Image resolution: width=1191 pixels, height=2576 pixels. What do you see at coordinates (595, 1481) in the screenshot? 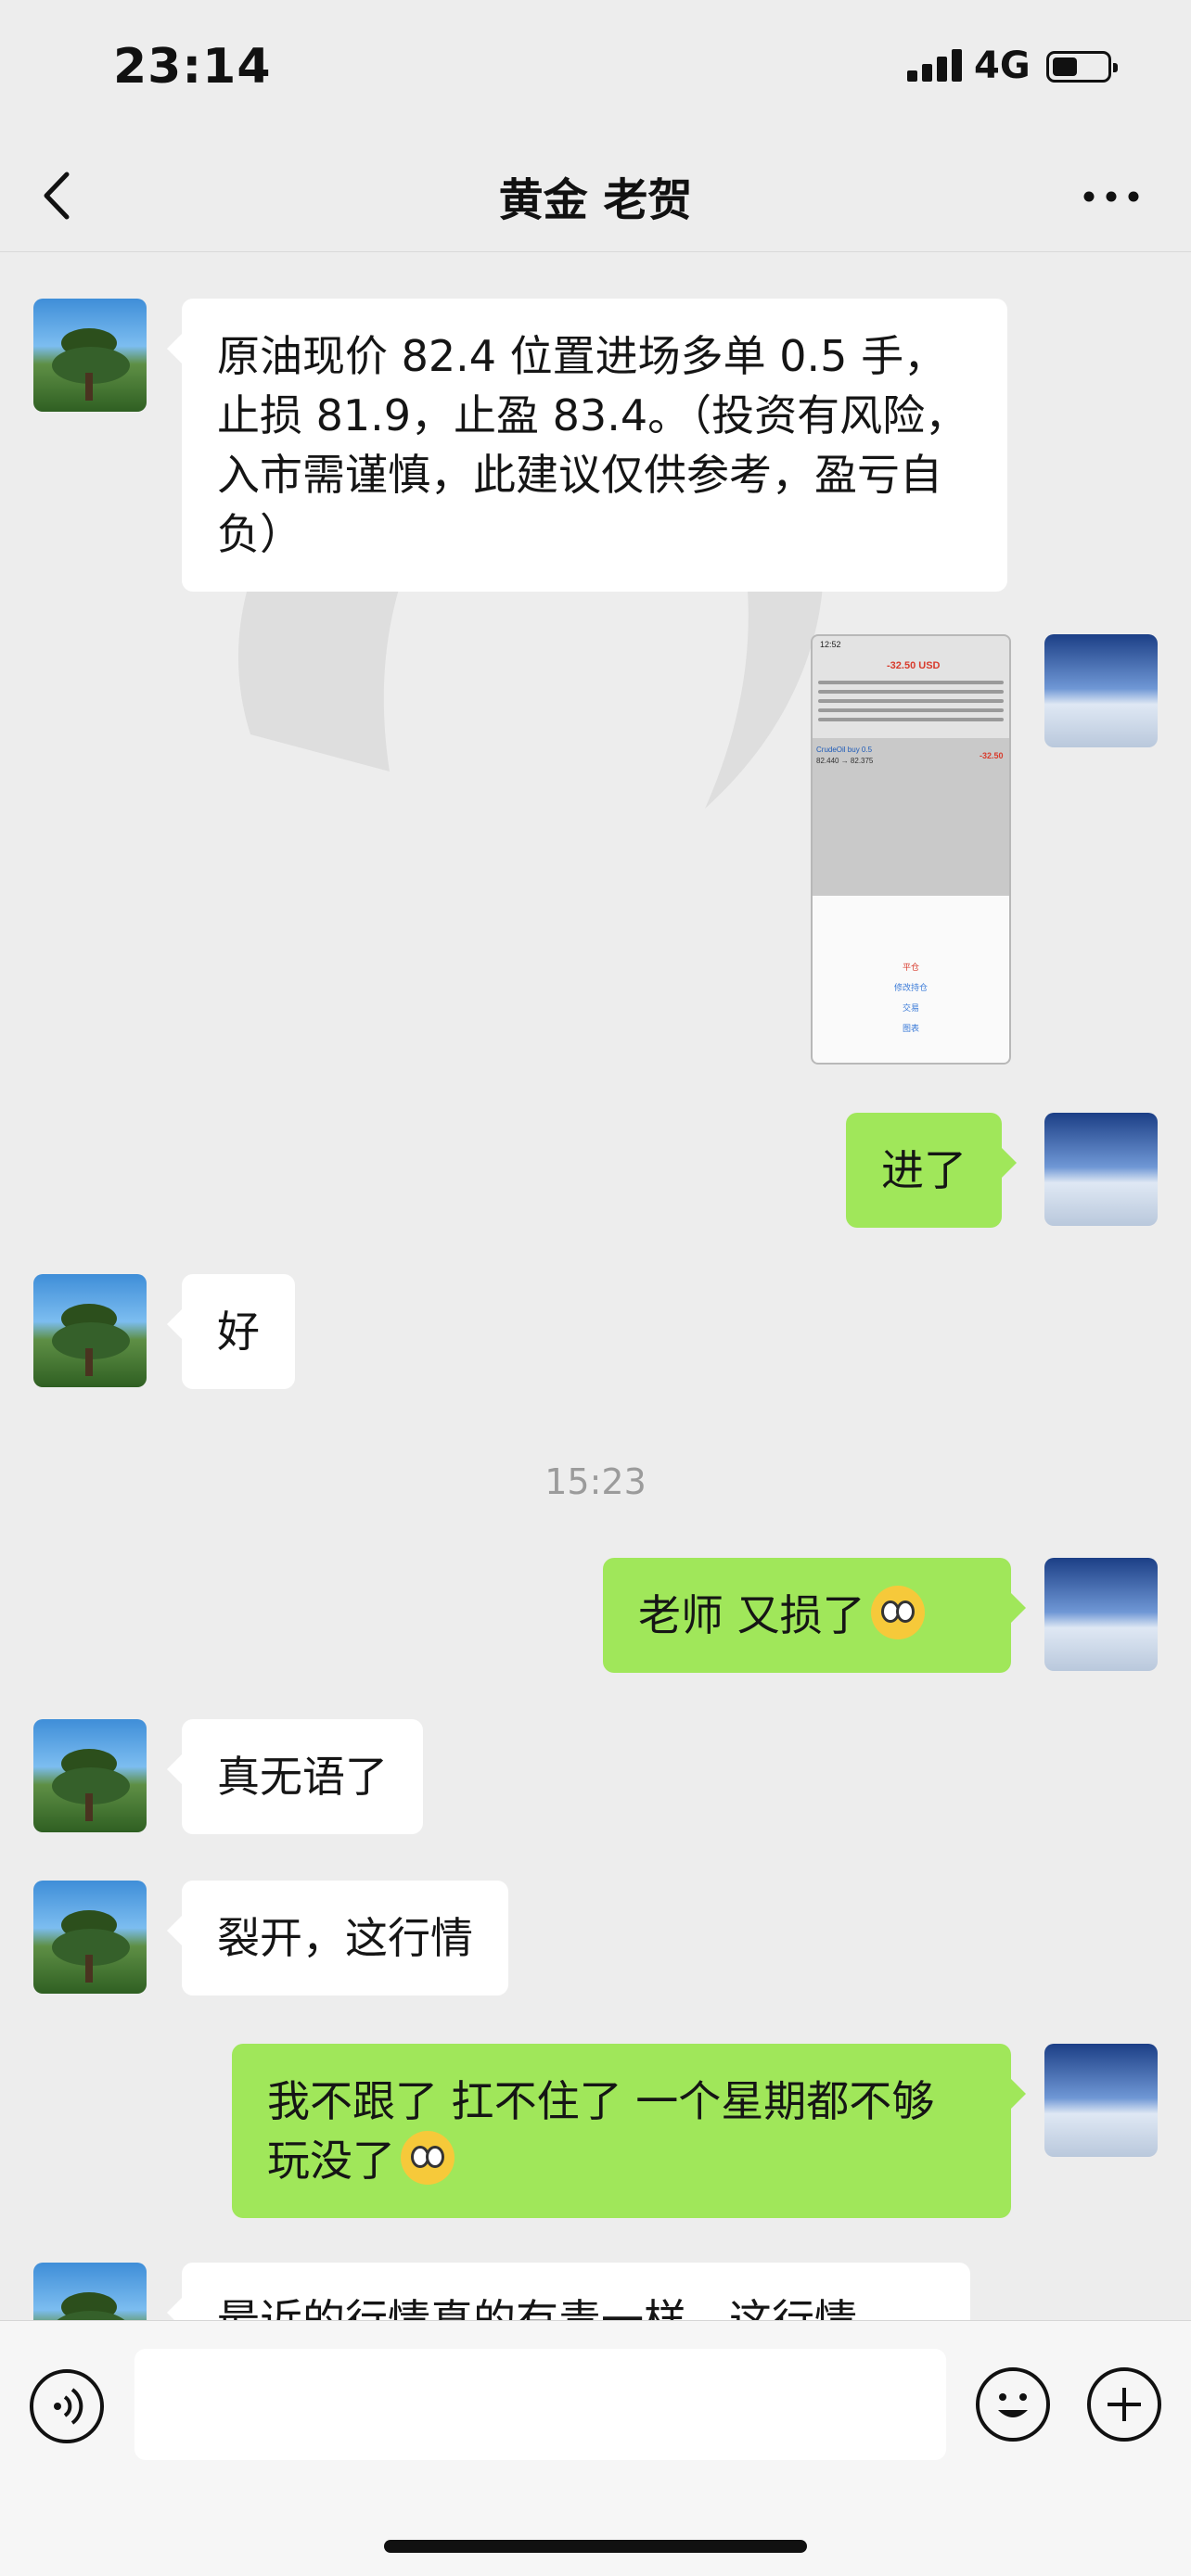
I see `time-divider: 15:23` at bounding box center [595, 1481].